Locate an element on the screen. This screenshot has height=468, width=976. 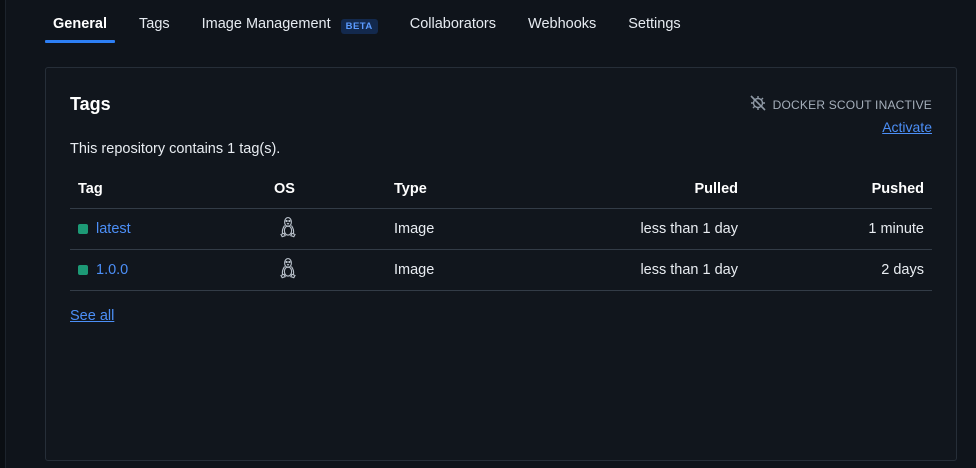
tab-label: Image Management is located at coordinates (266, 24).